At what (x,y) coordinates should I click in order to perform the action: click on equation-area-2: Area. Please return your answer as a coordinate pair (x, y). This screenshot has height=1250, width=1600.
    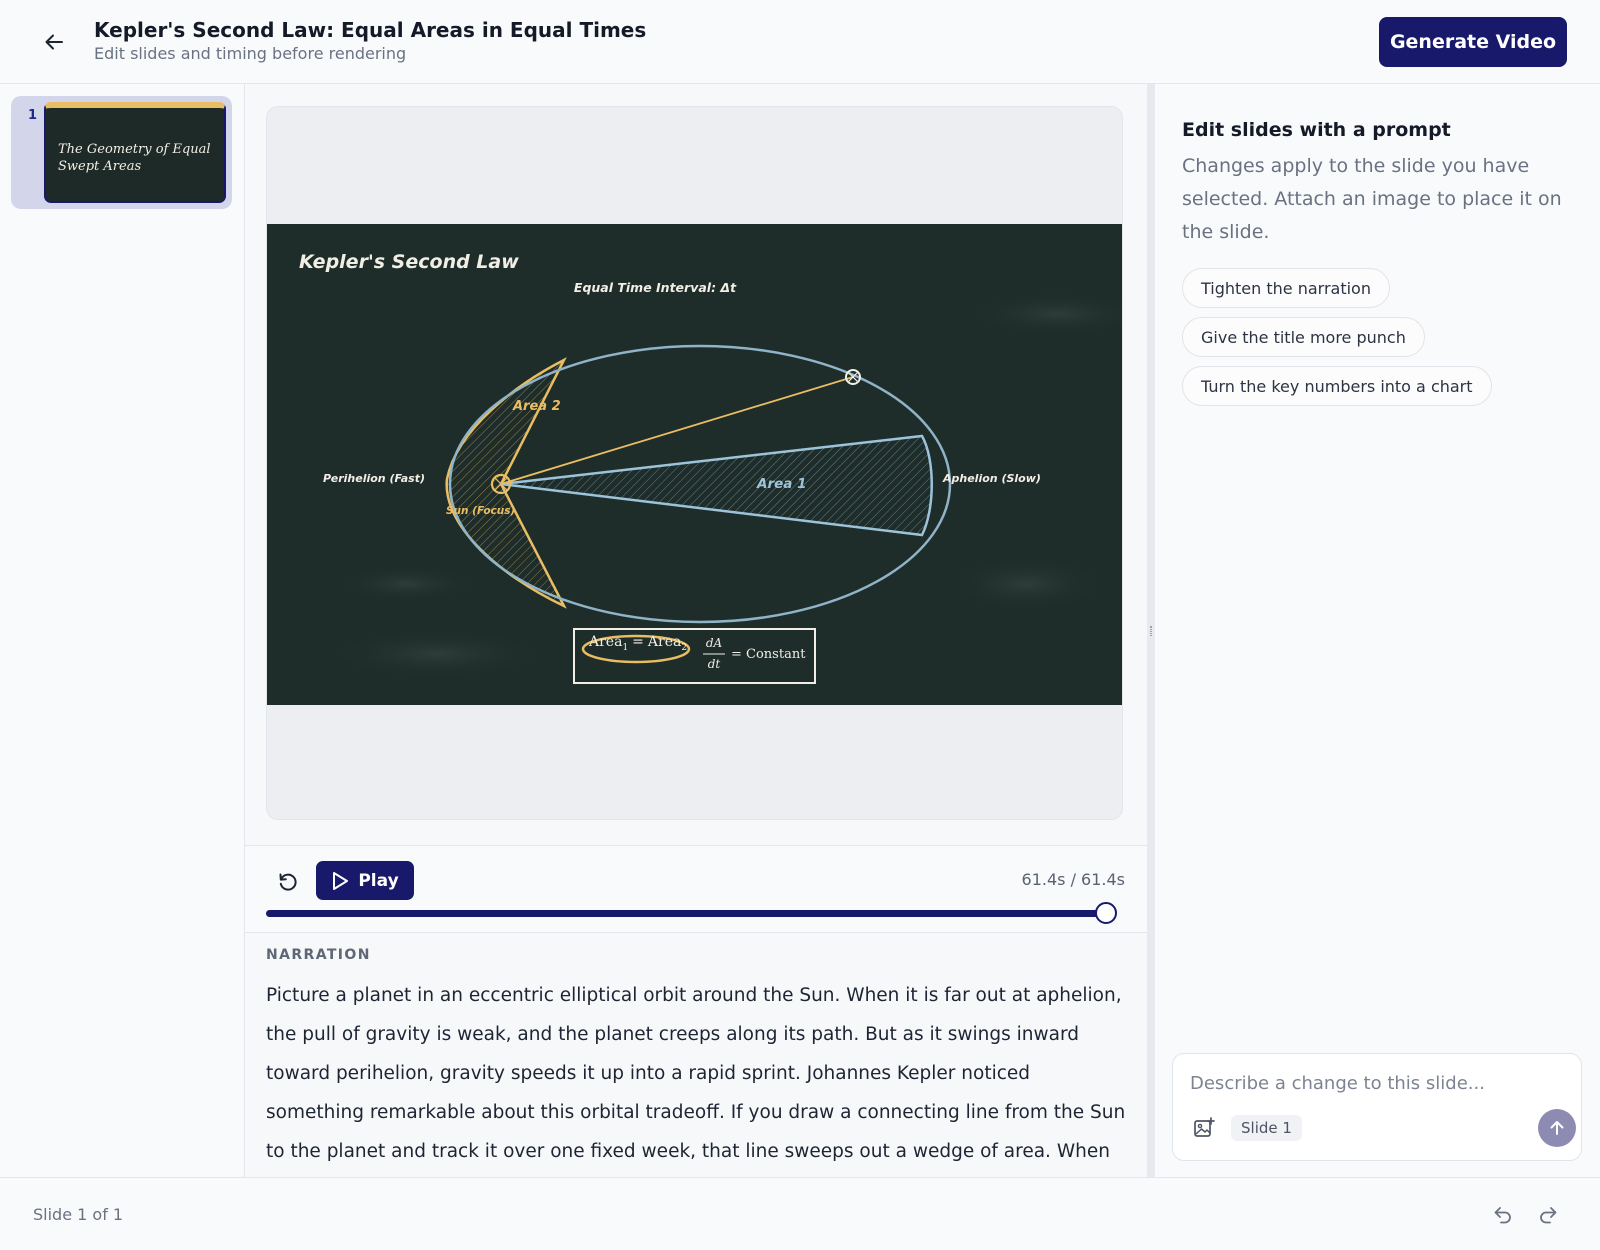
    Looking at the image, I should click on (664, 642).